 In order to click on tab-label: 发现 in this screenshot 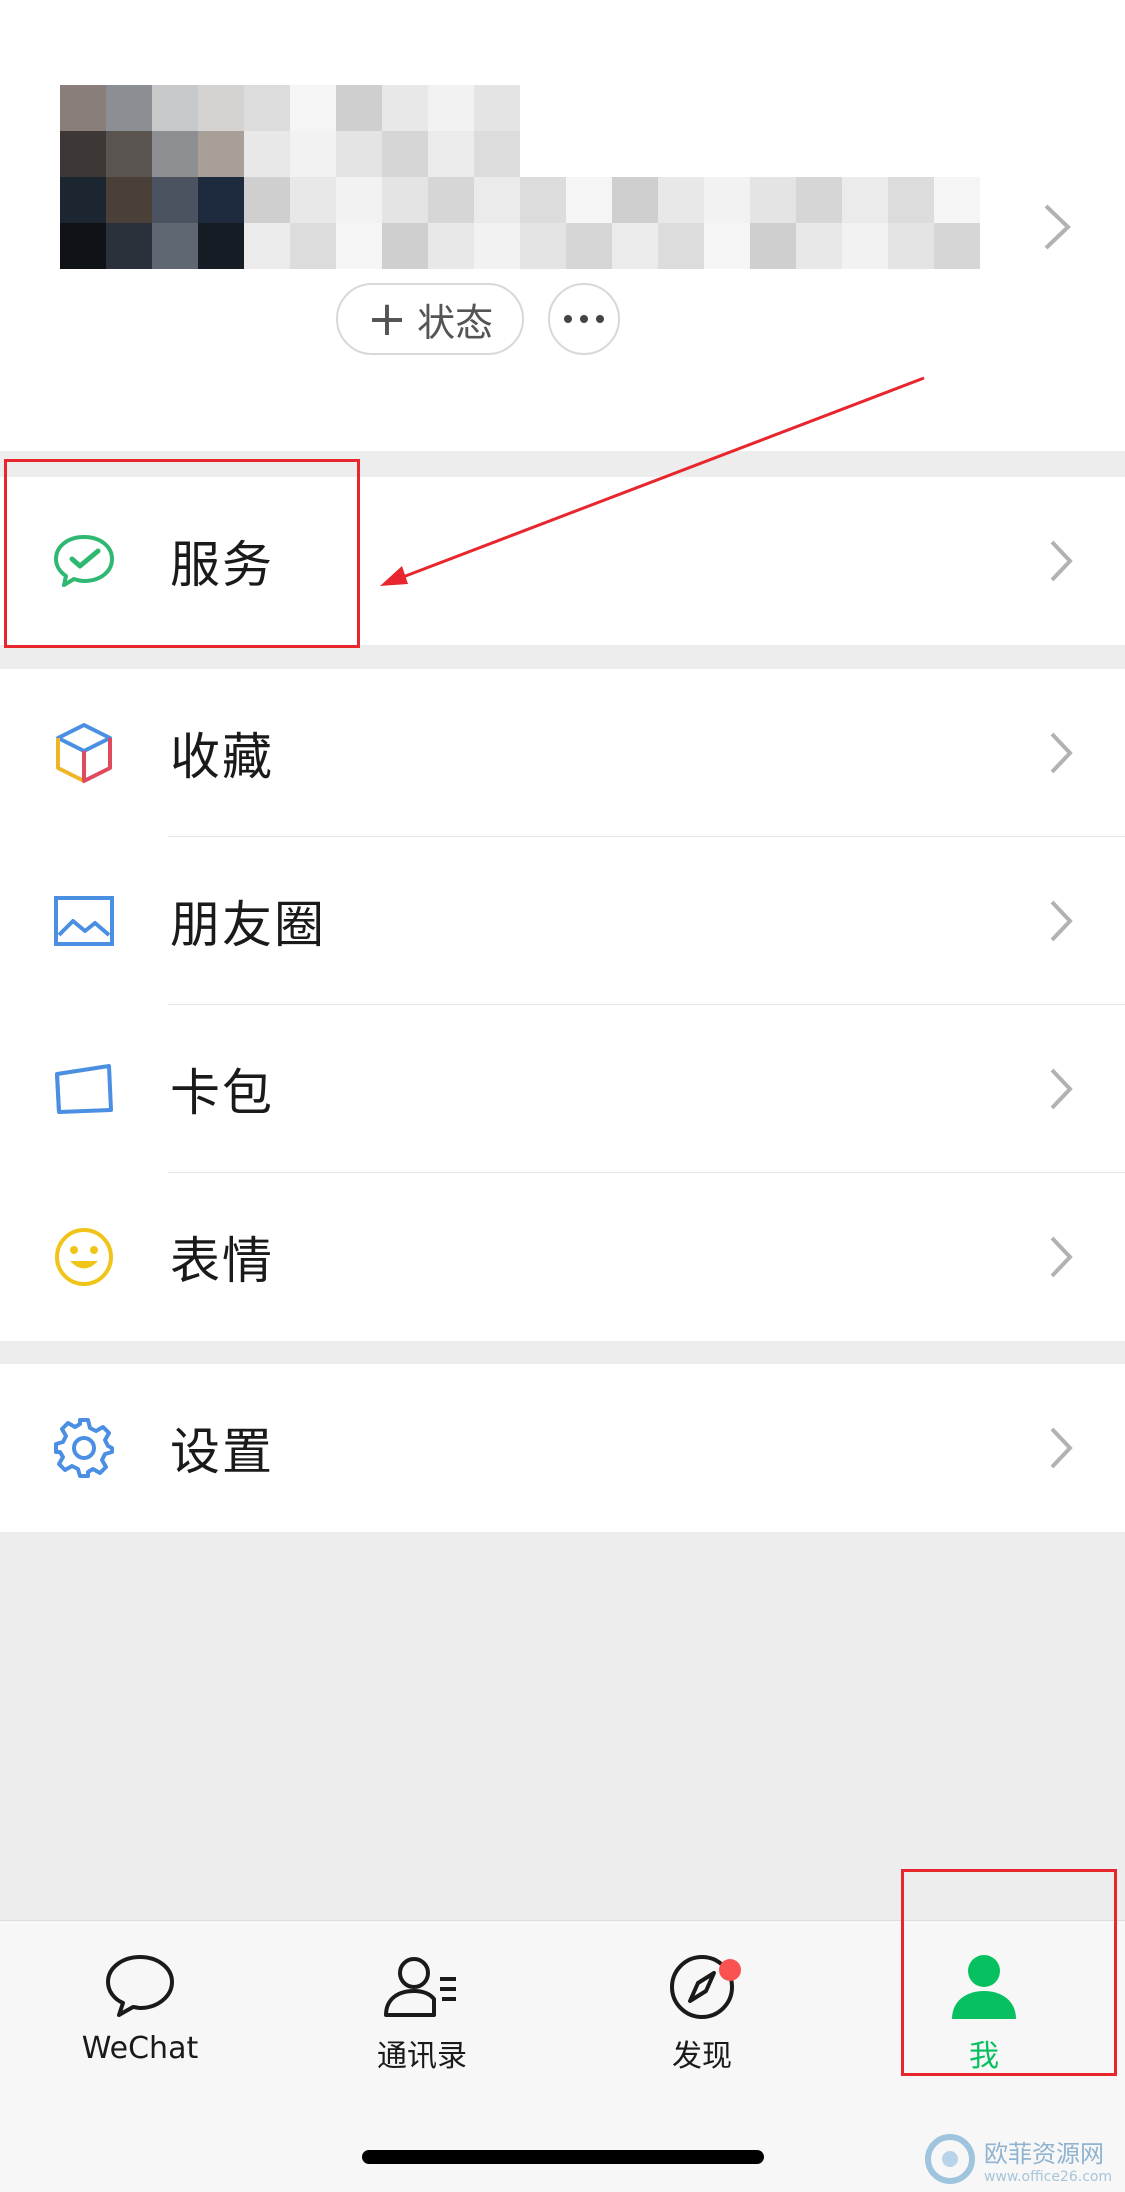, I will do `click(702, 2056)`.